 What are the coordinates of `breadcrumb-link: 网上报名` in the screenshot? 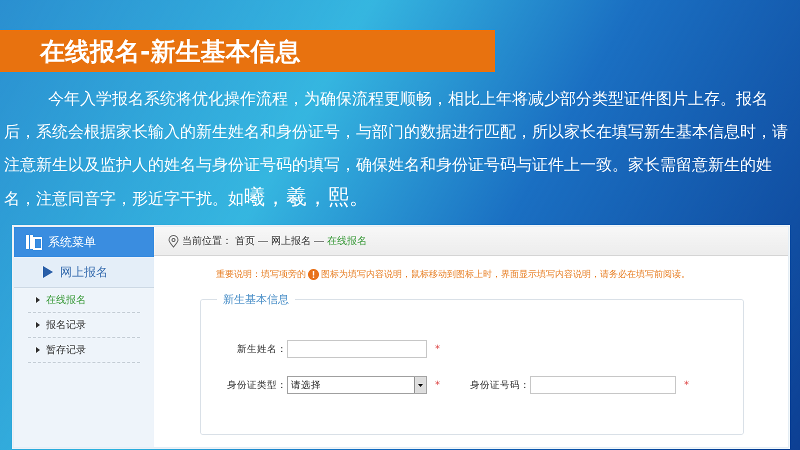 It's located at (291, 241).